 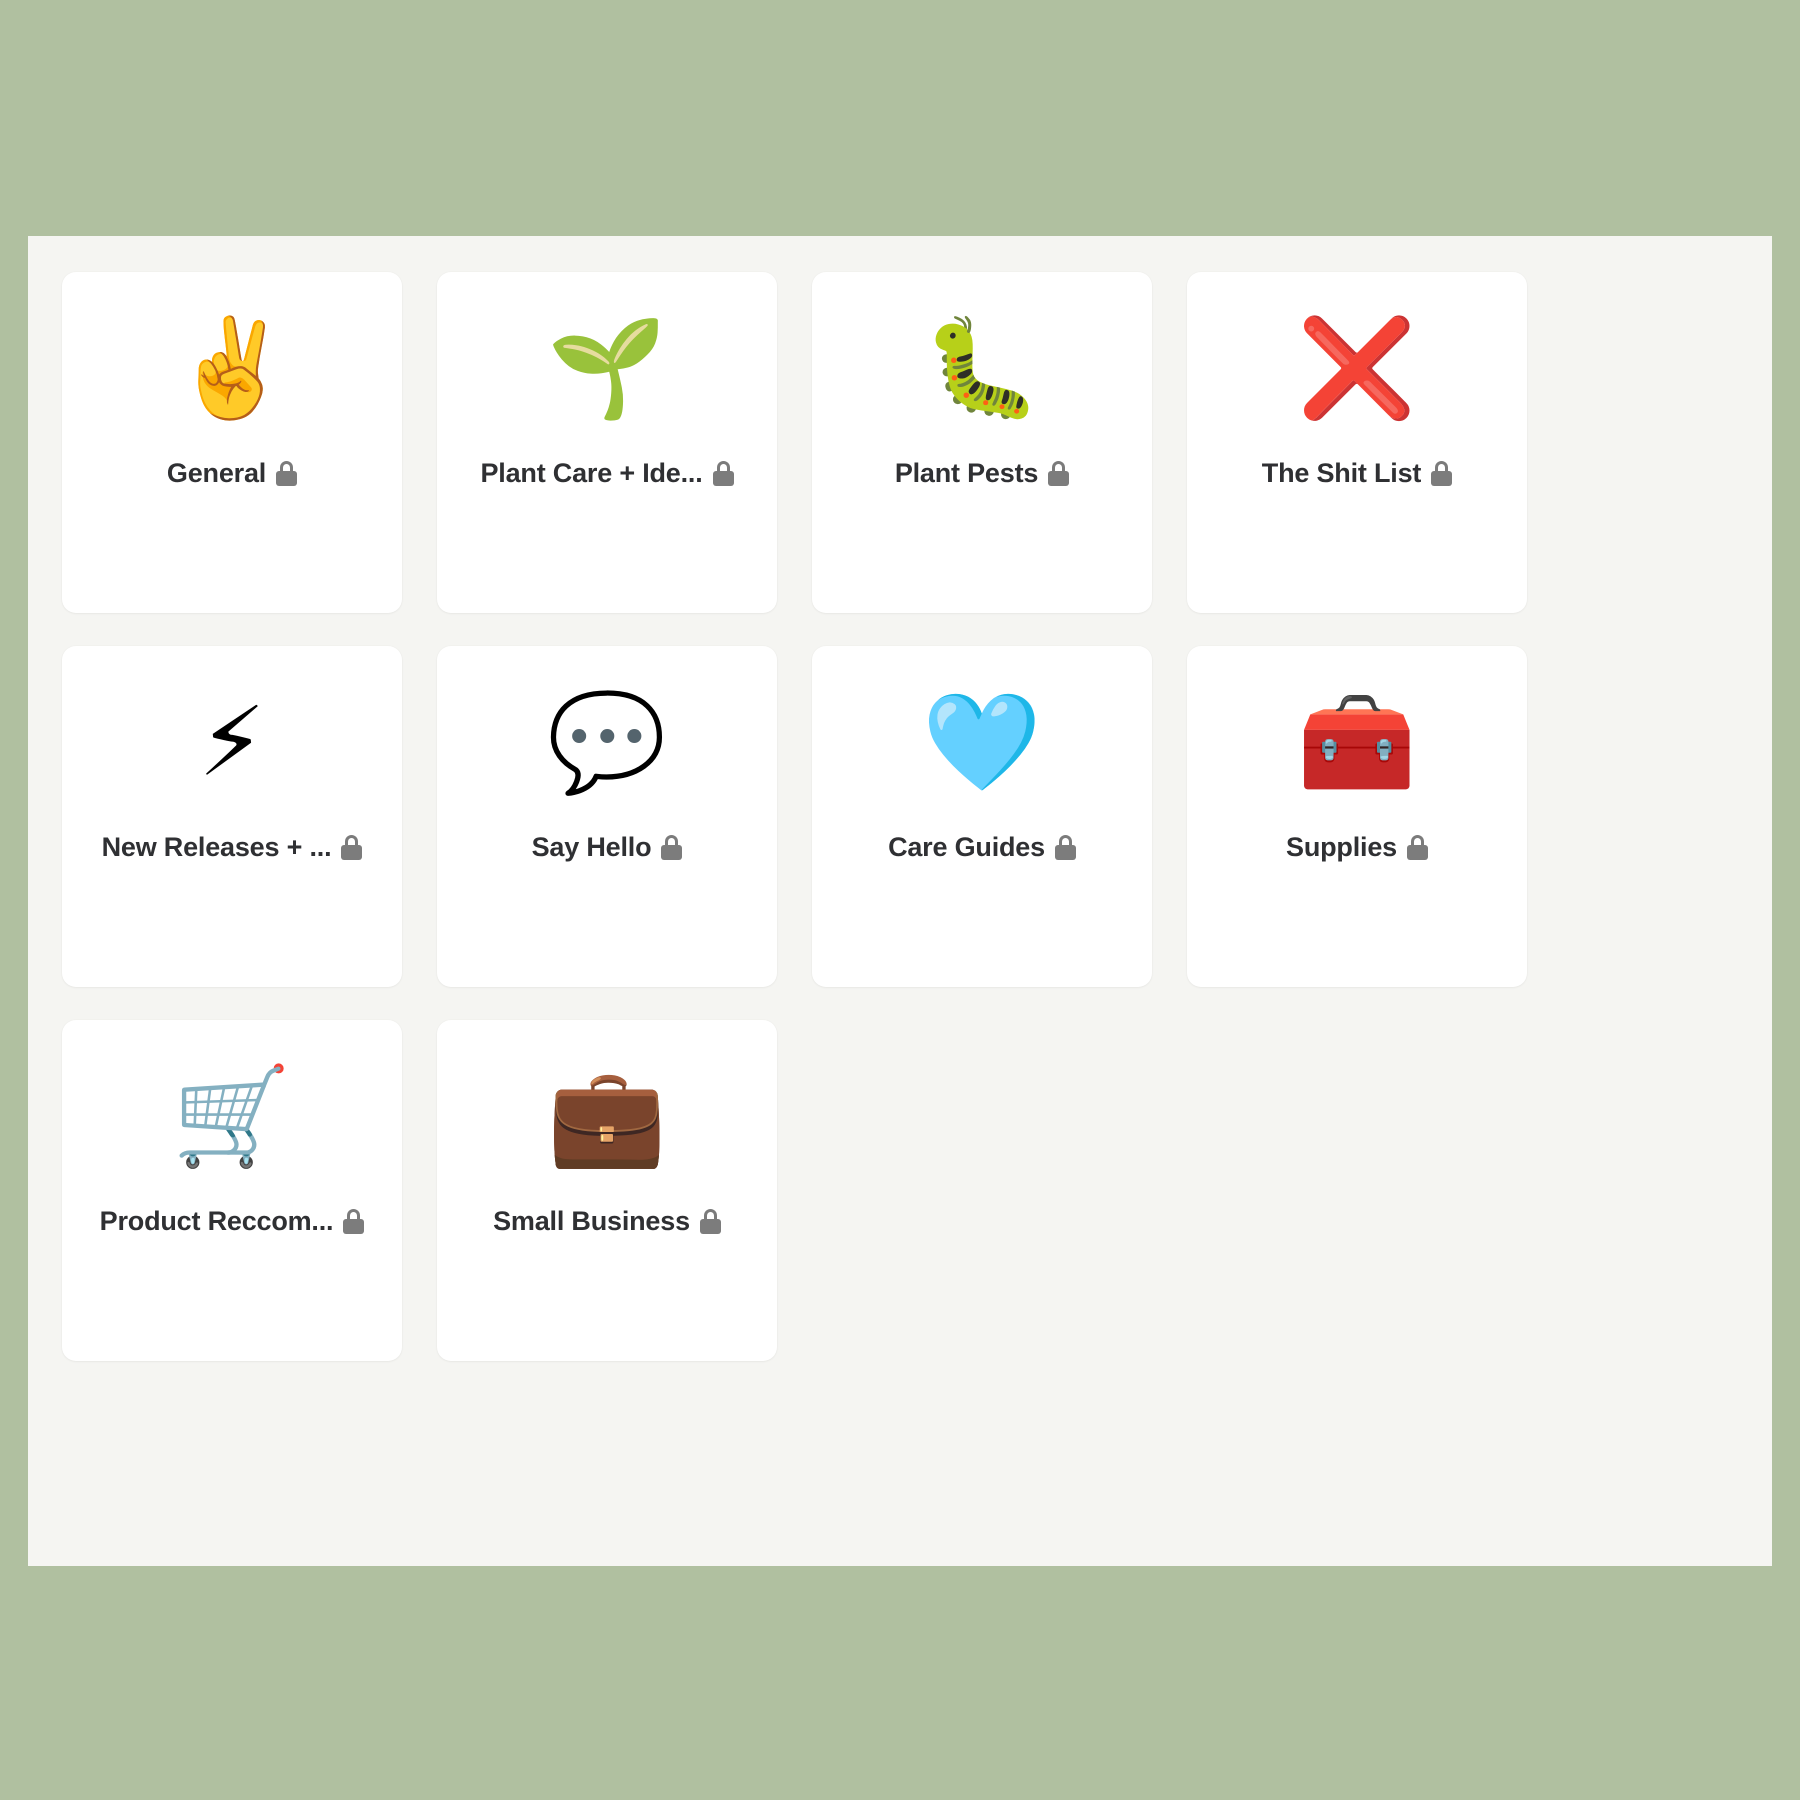 I want to click on channel-card-label-row: Care Guides, so click(x=982, y=847).